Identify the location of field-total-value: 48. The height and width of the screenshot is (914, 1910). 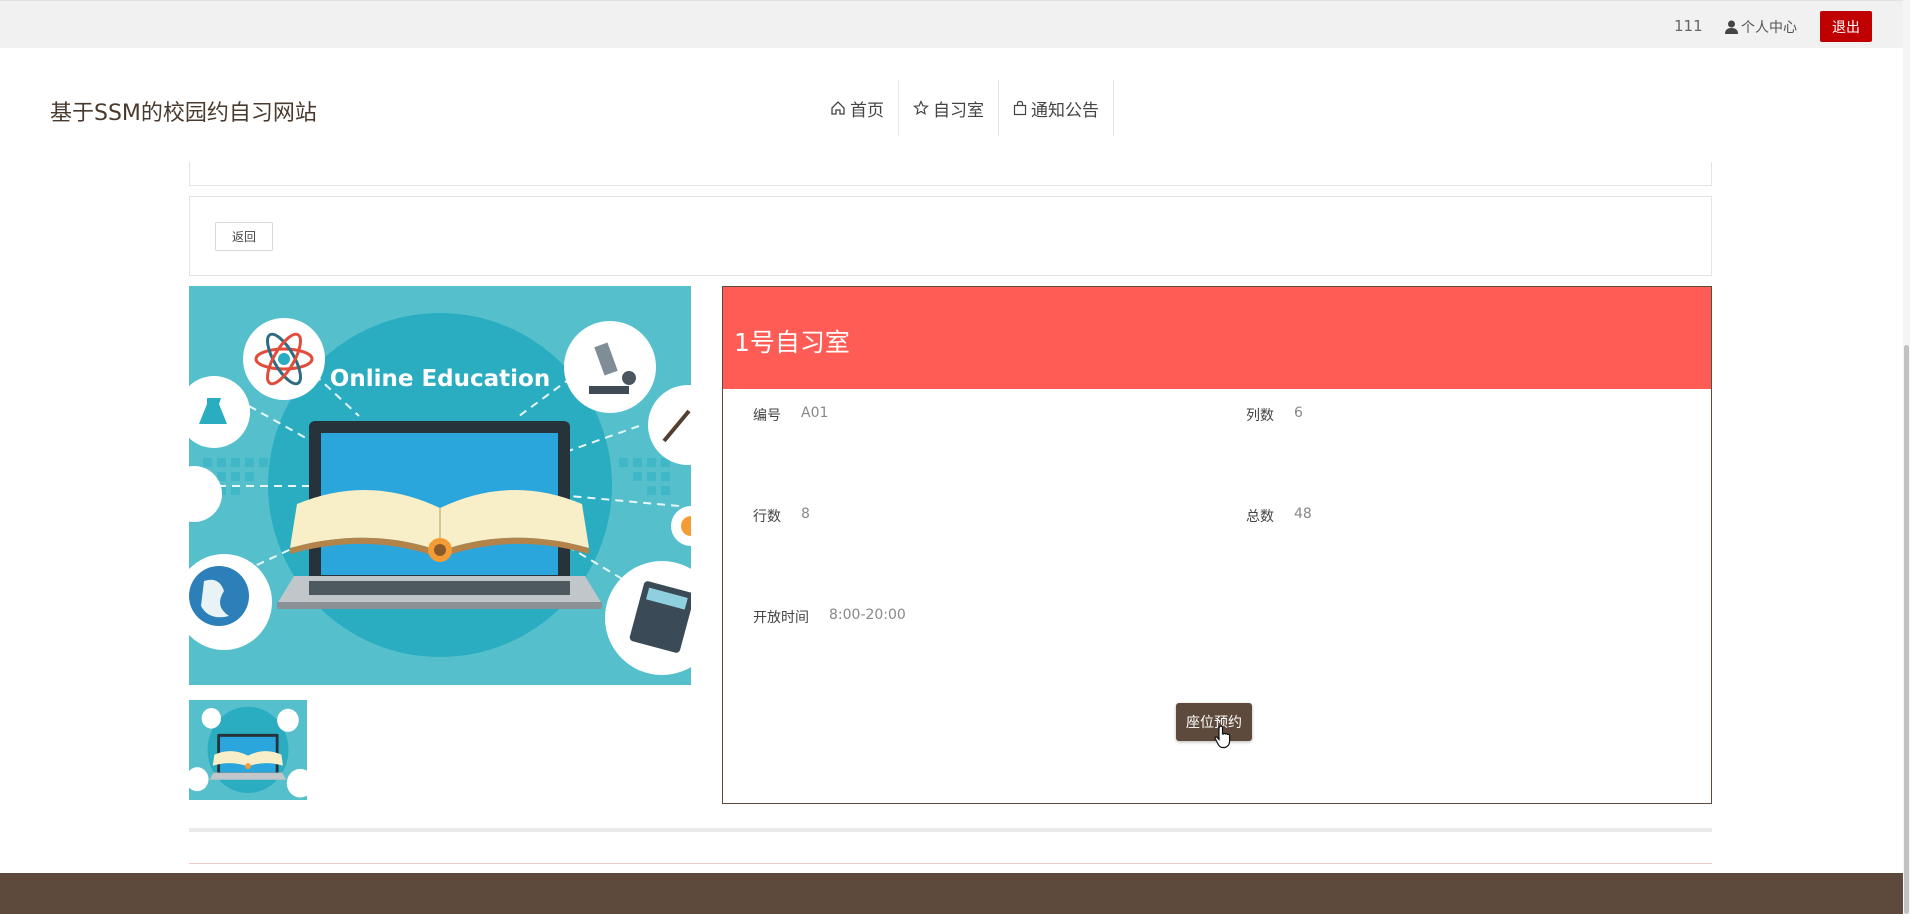
(1303, 514).